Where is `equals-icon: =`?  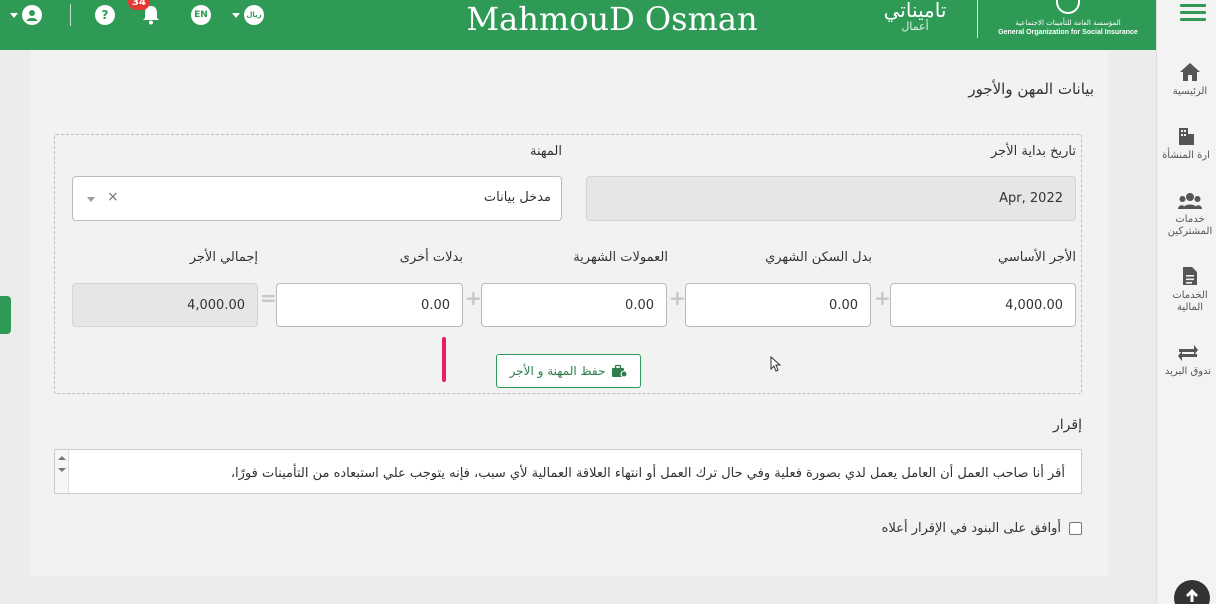
equals-icon: = is located at coordinates (268, 298).